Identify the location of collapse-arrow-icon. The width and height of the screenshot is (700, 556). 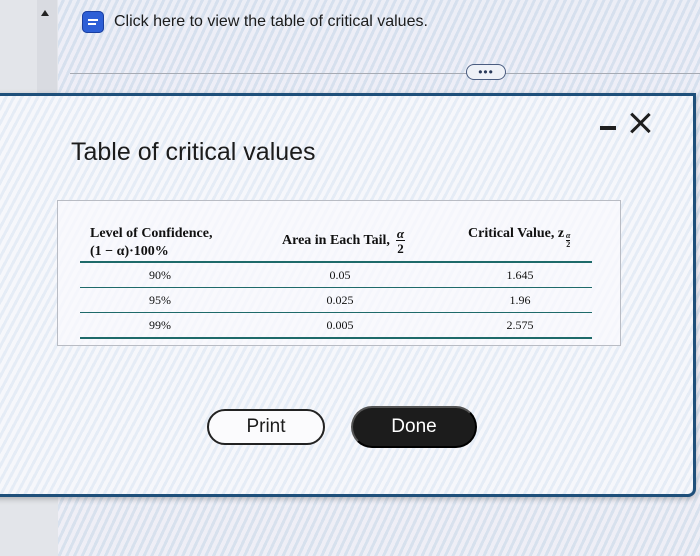
(45, 13).